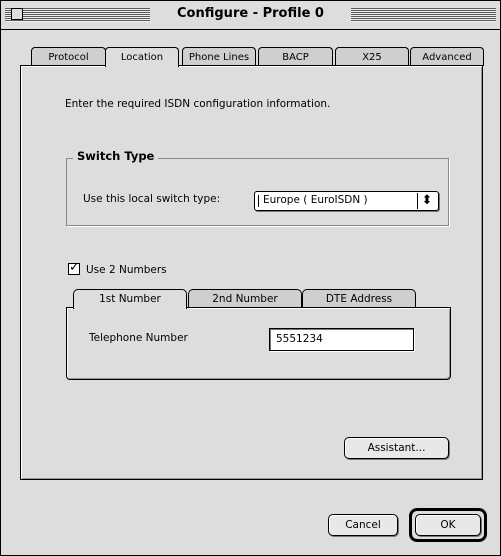  I want to click on use-2-numbers-checkbox: ✓, so click(74, 267).